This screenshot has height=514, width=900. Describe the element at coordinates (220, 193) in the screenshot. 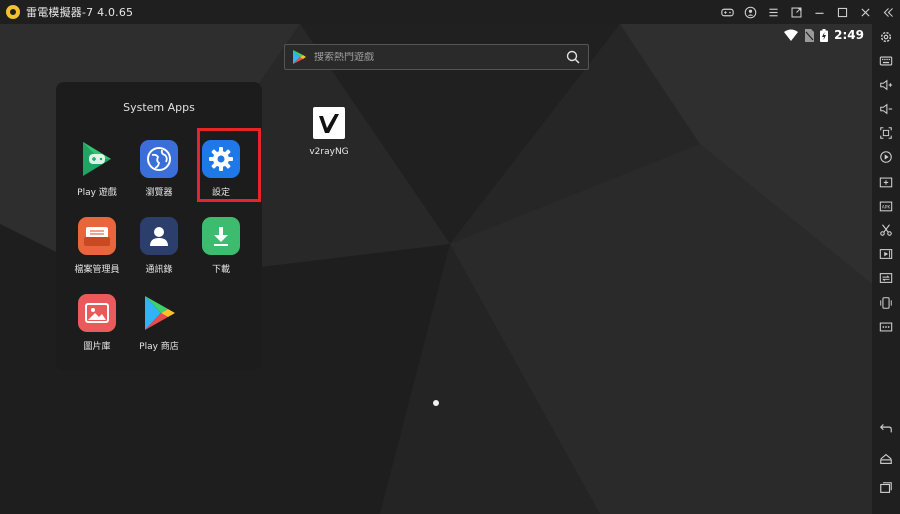

I see `app-label: 設定` at that location.